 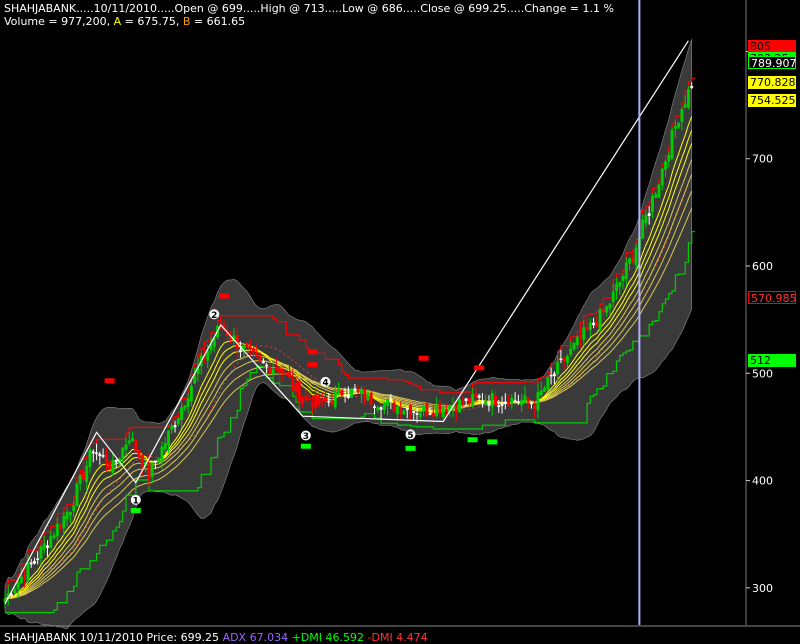 What do you see at coordinates (762, 266) in the screenshot?
I see `y-tick-label: 600` at bounding box center [762, 266].